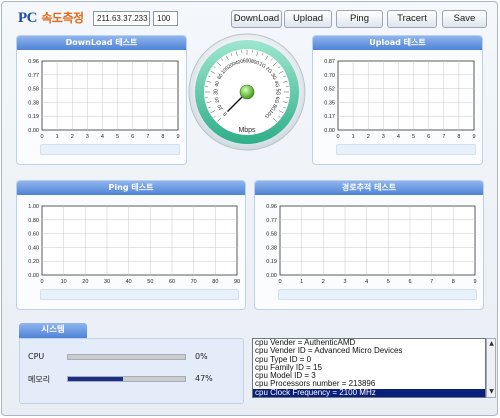 This screenshot has height=418, width=500. What do you see at coordinates (172, 282) in the screenshot?
I see `x-tick-label: 60` at bounding box center [172, 282].